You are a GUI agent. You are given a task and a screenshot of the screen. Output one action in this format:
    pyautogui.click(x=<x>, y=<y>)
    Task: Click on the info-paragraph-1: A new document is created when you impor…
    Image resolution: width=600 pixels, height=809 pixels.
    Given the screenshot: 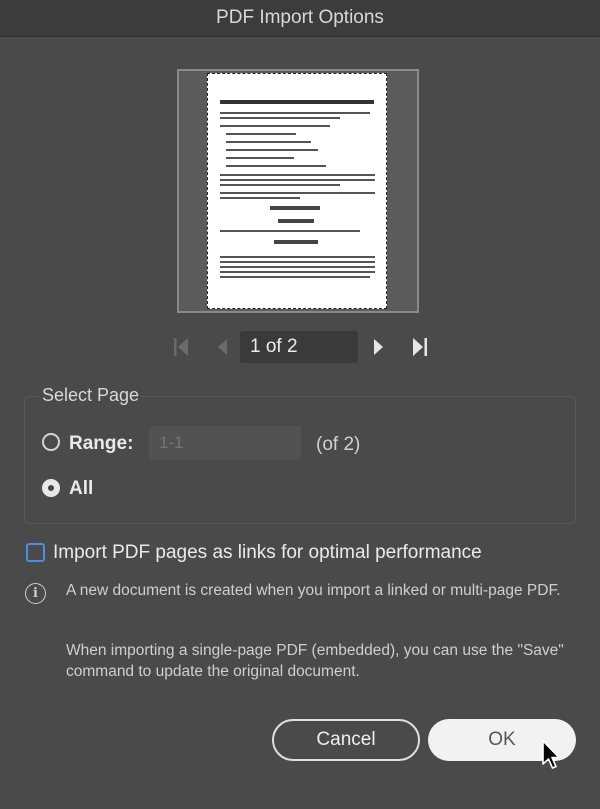 What is the action you would take?
    pyautogui.click(x=313, y=590)
    